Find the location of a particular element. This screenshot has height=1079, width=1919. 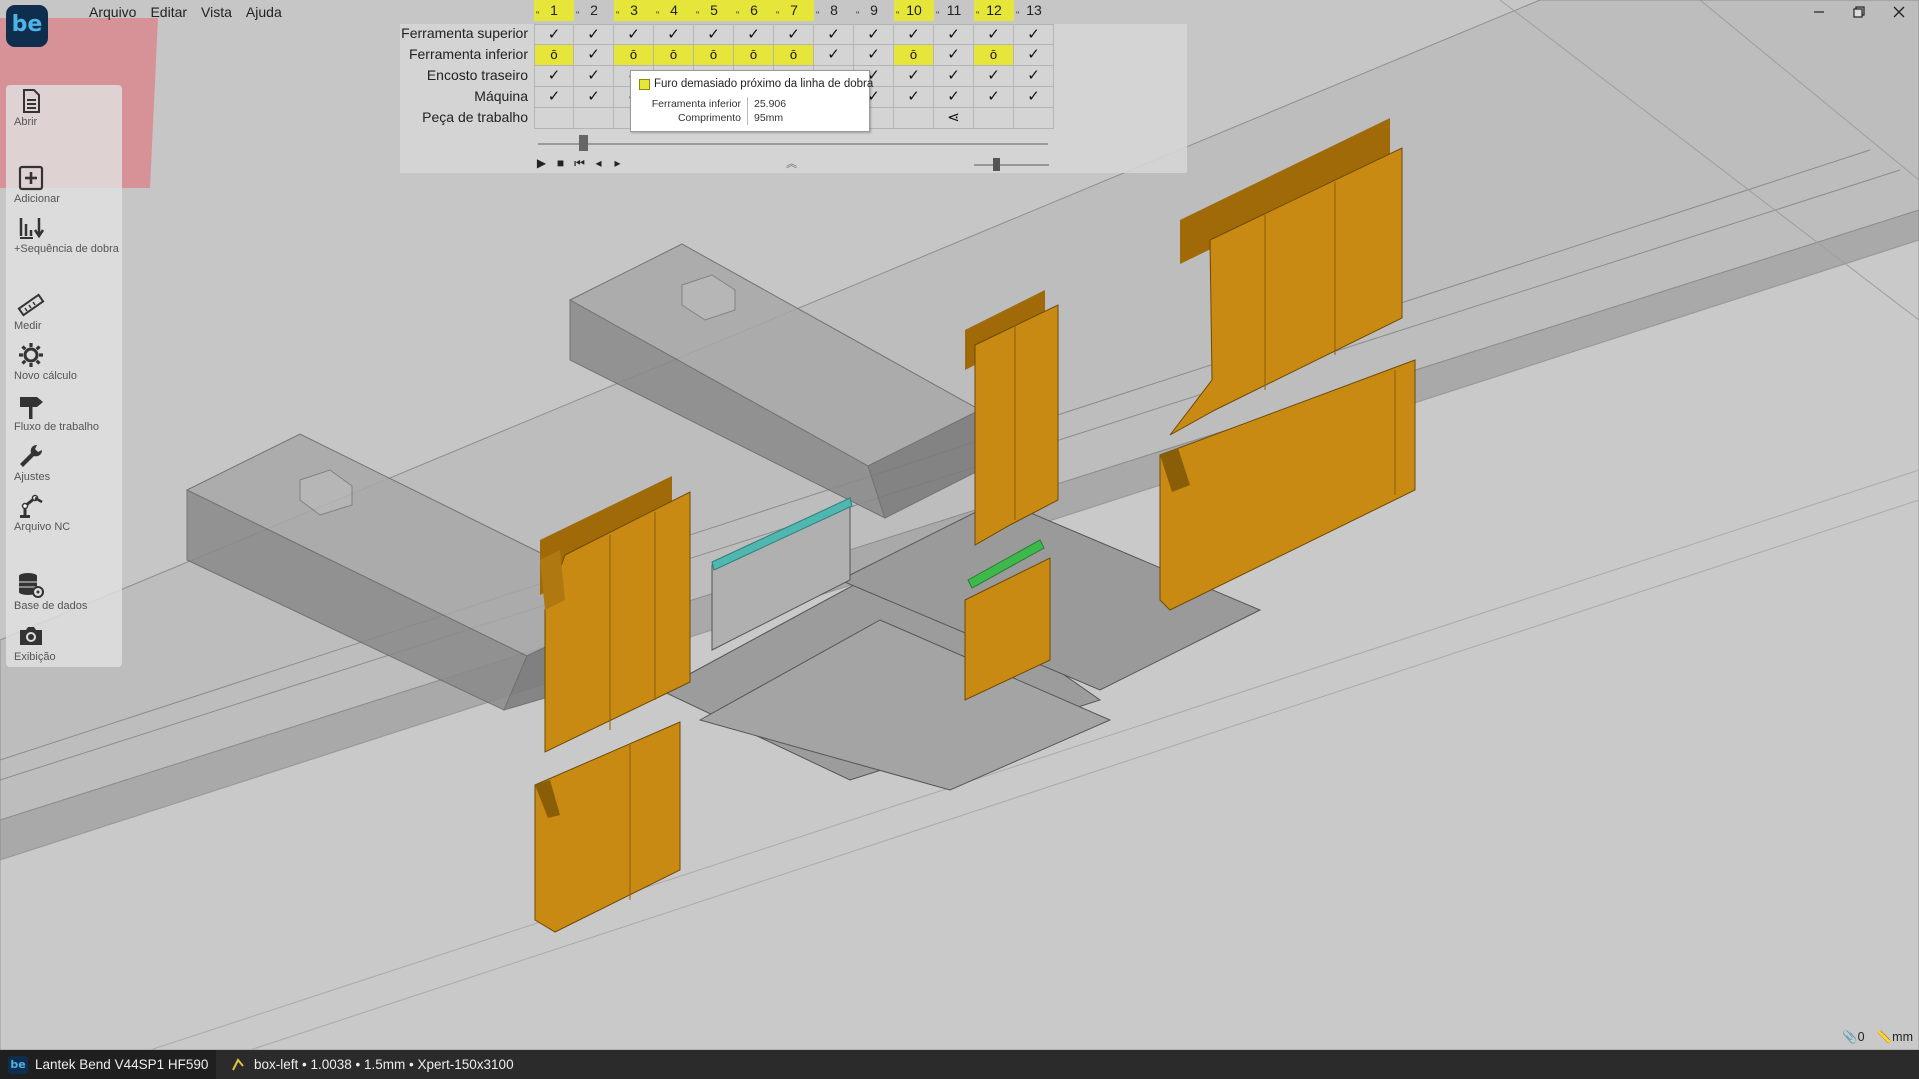

units-value: mm is located at coordinates (1902, 1037).